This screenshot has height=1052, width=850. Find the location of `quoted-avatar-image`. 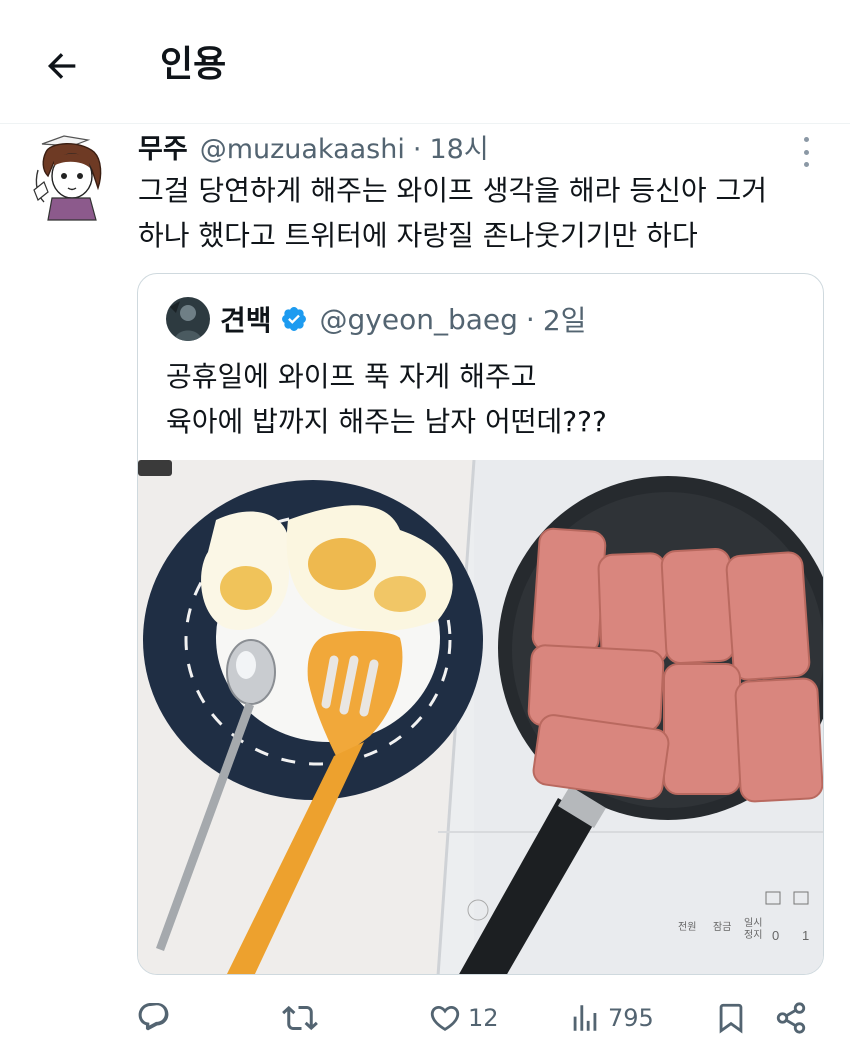

quoted-avatar-image is located at coordinates (188, 319).